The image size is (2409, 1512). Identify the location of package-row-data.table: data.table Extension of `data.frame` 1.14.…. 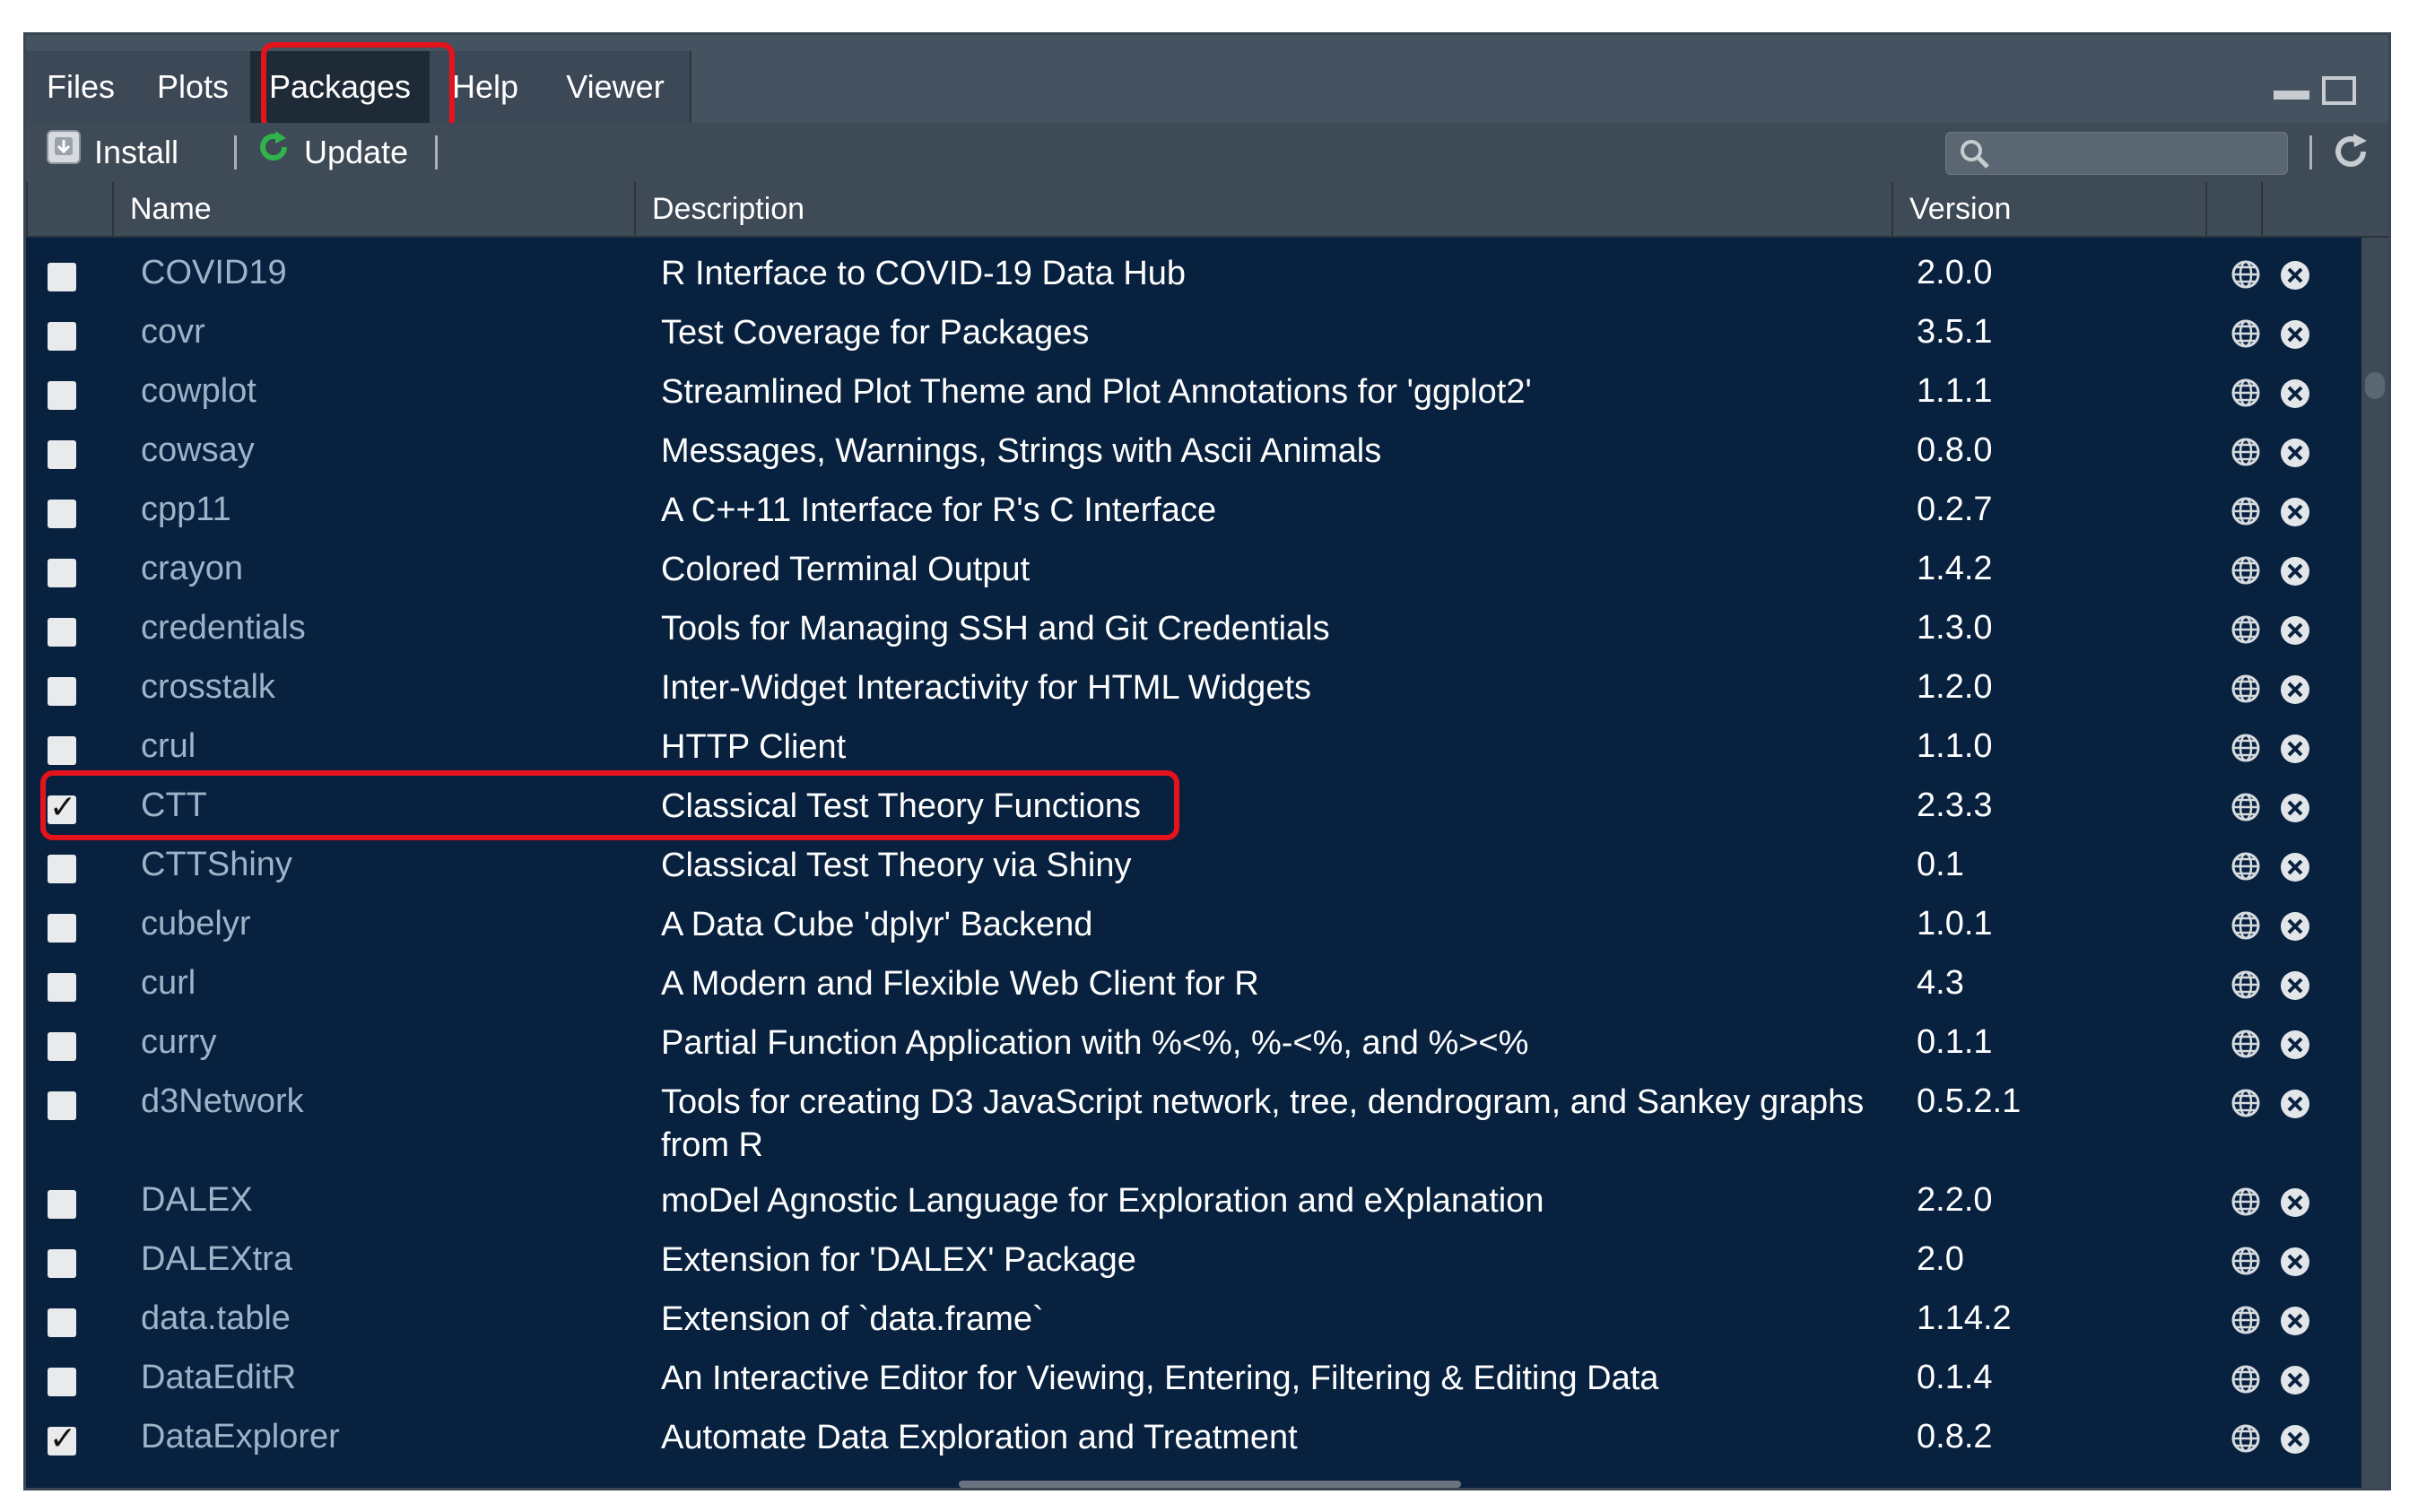
(1196, 1321).